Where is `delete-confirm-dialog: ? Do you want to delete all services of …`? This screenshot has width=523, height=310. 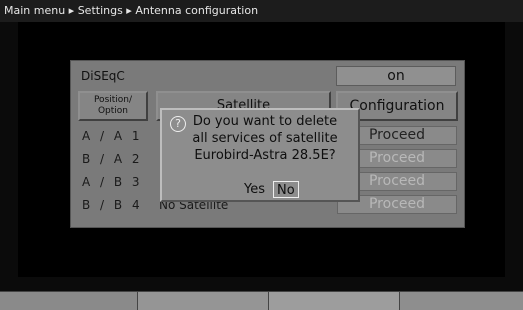 delete-confirm-dialog: ? Do you want to delete all services of … is located at coordinates (260, 155).